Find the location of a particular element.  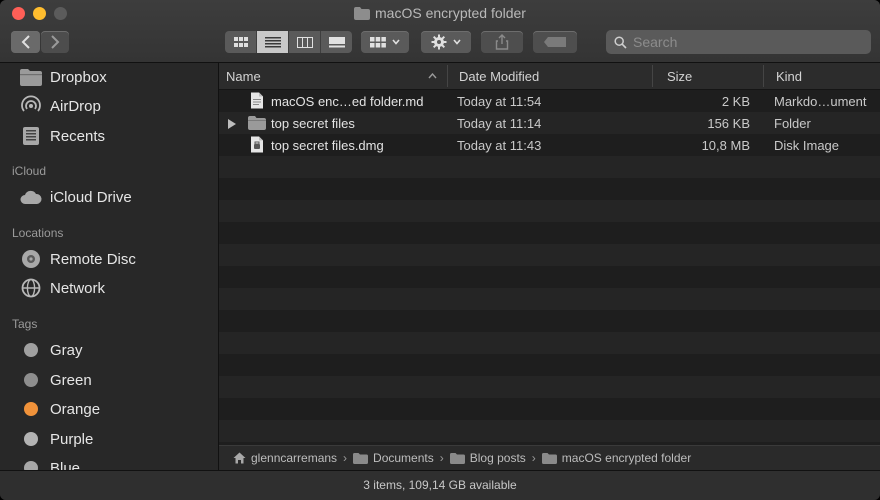

file-name: top secret files is located at coordinates (313, 123).